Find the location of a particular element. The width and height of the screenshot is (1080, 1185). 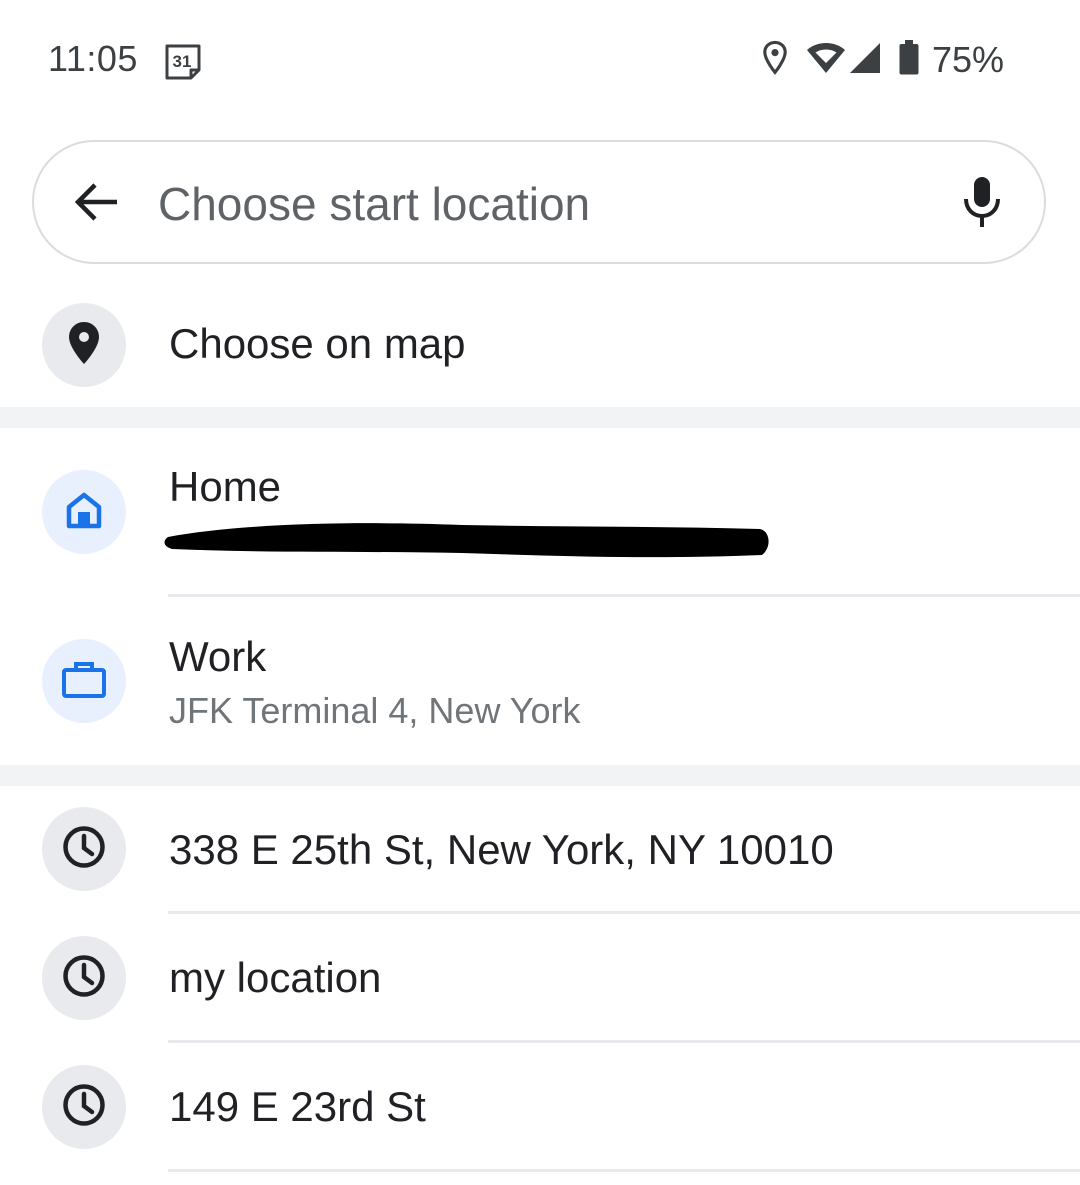

home-icon-circle is located at coordinates (84, 512).